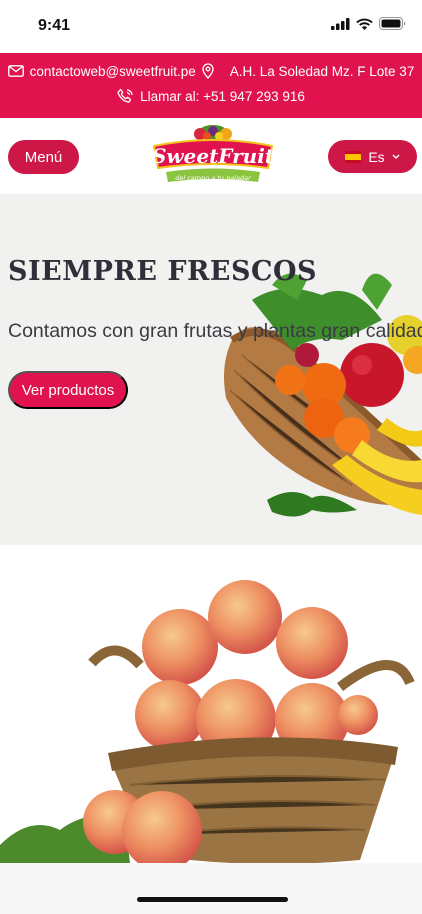  I want to click on chevron-down-icon, so click(396, 156).